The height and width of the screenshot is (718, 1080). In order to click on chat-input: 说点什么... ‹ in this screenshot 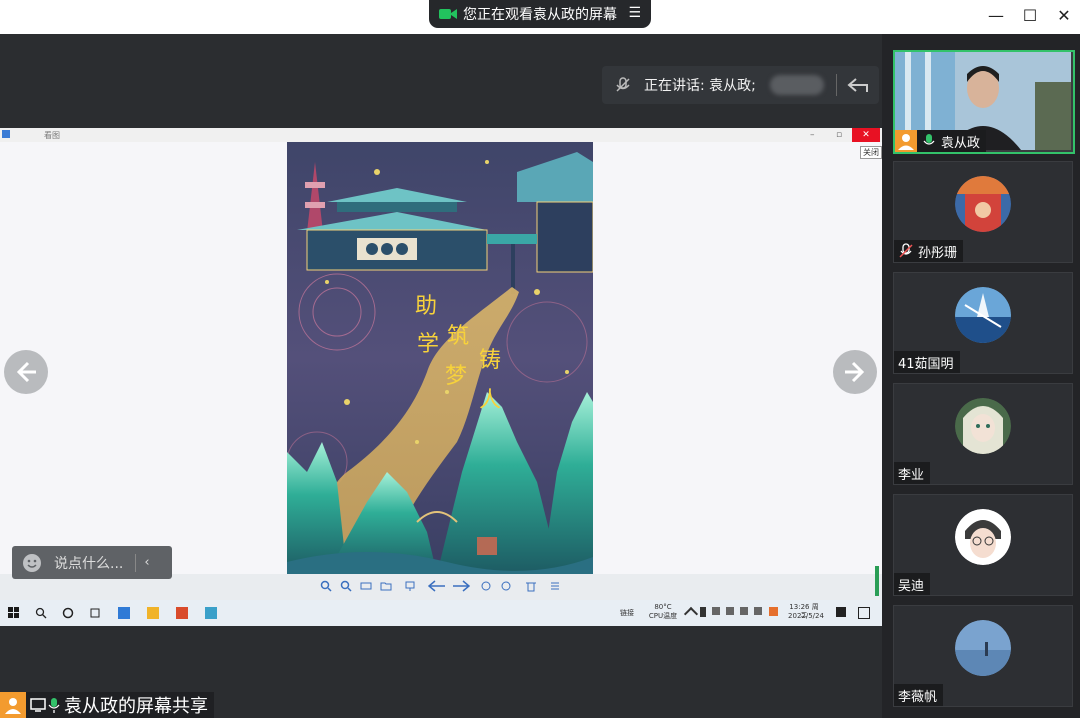, I will do `click(92, 562)`.